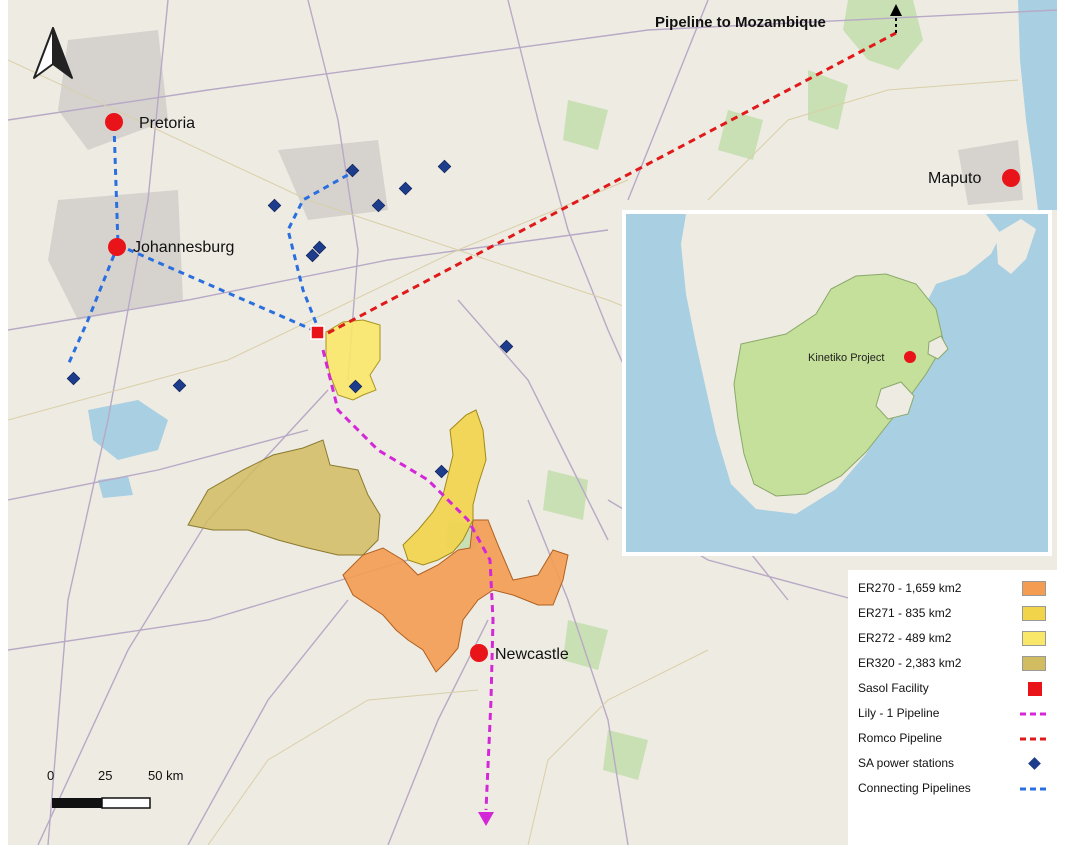 The height and width of the screenshot is (851, 1065). I want to click on legend-item-er320: ER320 - 2,383 km2, so click(955, 664).